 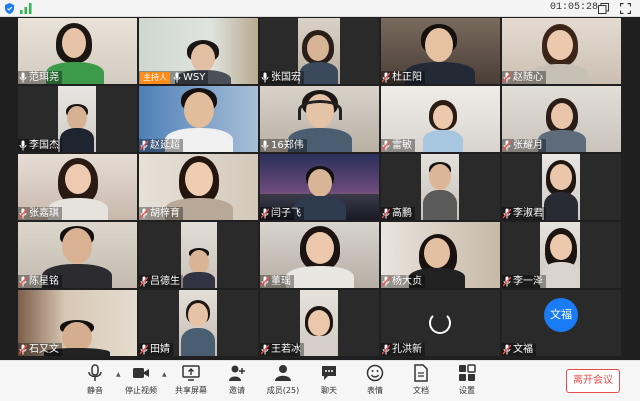 I want to click on participant-name: 吕德生, so click(x=165, y=281).